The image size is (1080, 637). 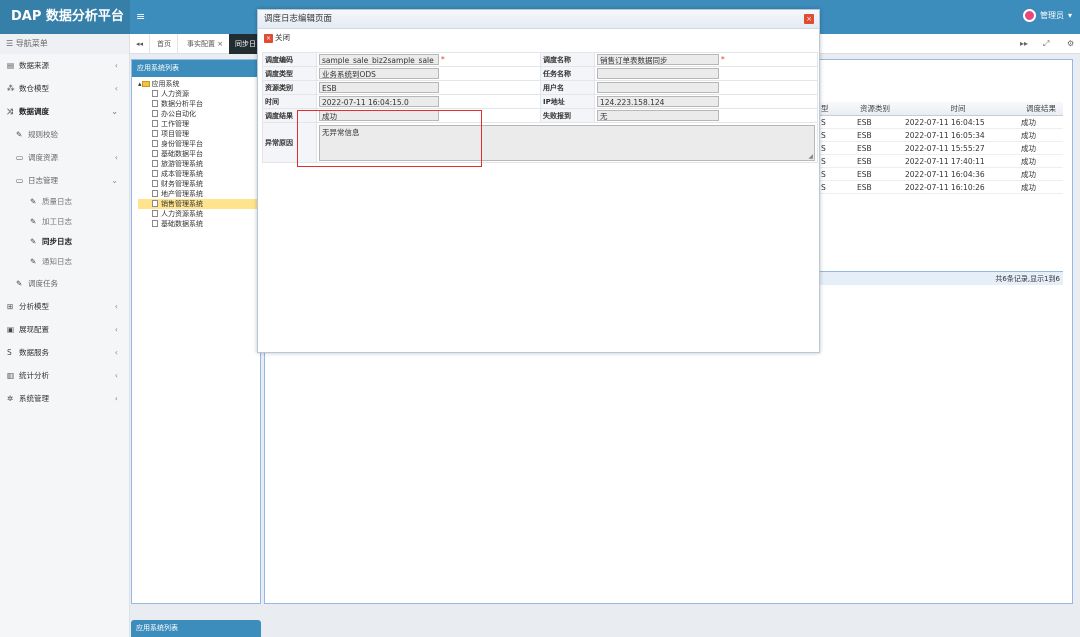 I want to click on user-field, so click(x=658, y=87).